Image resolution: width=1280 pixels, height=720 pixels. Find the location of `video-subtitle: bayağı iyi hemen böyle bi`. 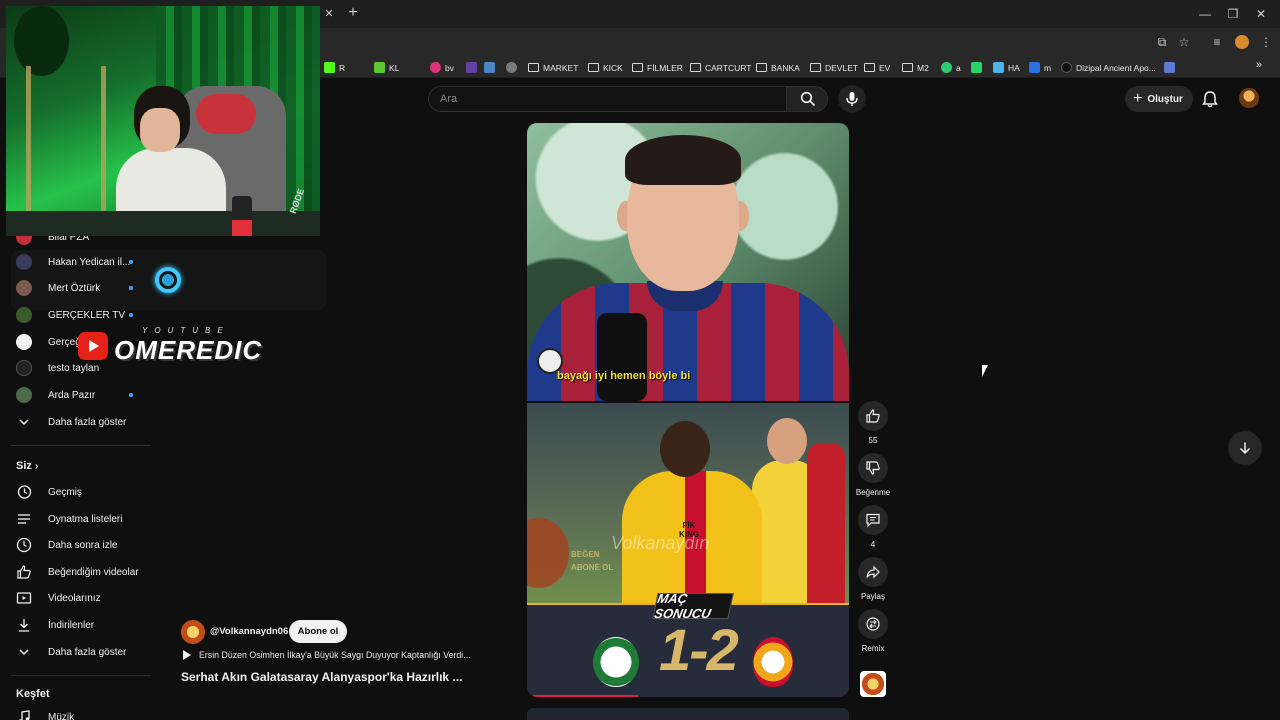

video-subtitle: bayağı iyi hemen böyle bi is located at coordinates (624, 376).